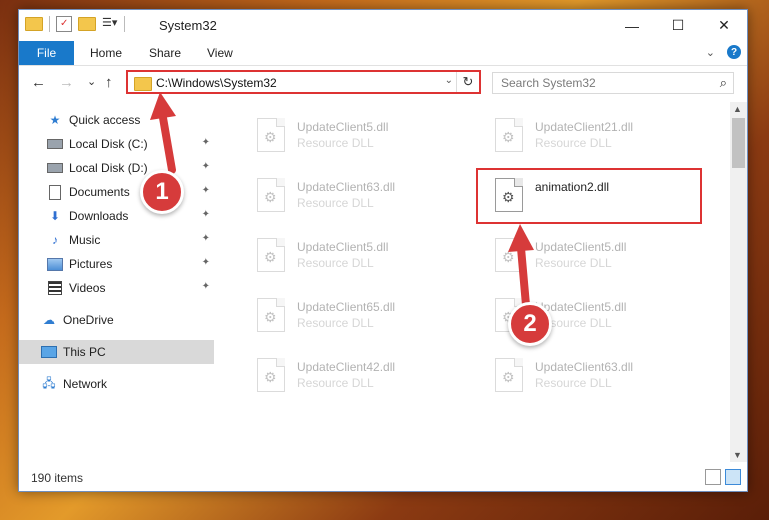 This screenshot has width=769, height=520. What do you see at coordinates (99, 216) in the screenshot?
I see `sidebar-item-label: Downloads` at bounding box center [99, 216].